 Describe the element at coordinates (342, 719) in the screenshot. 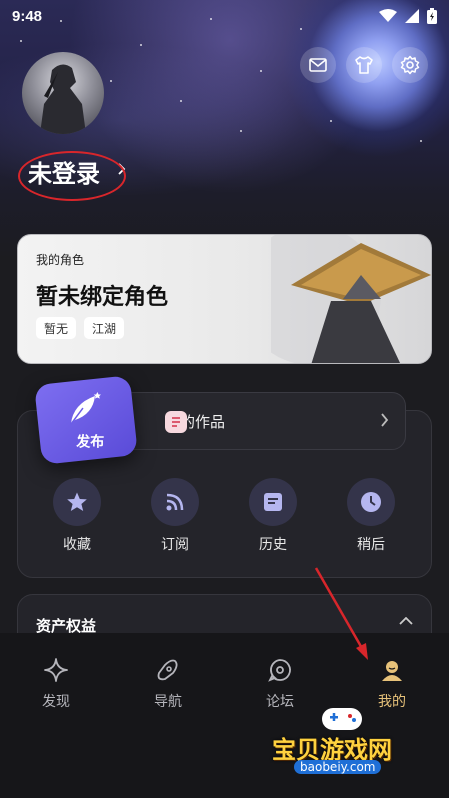

I see `gamepad-icon` at that location.